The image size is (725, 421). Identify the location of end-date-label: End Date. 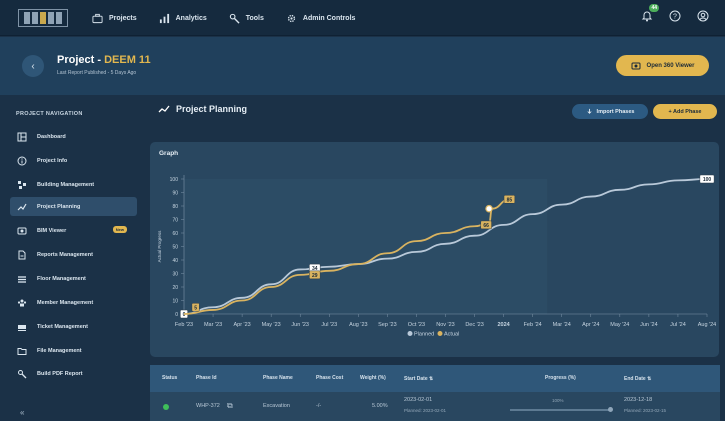
(635, 379).